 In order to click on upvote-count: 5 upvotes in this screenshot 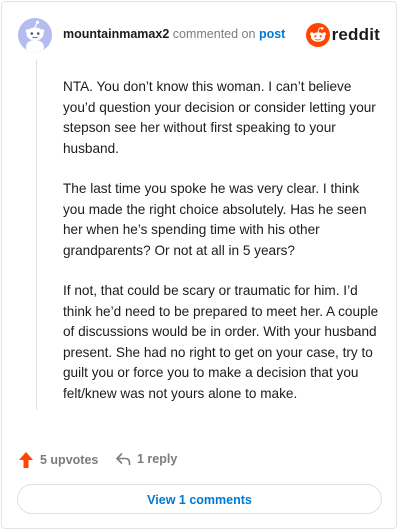, I will do `click(69, 460)`.